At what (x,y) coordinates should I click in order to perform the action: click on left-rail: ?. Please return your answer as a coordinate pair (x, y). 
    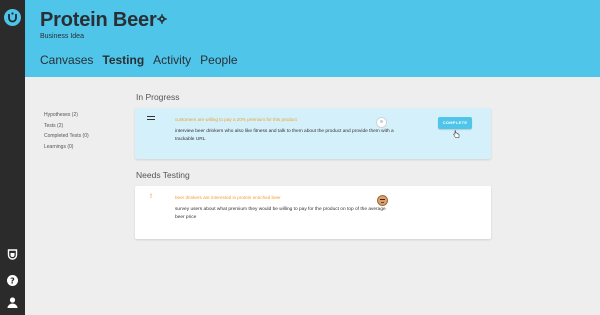
    Looking at the image, I should click on (12, 157).